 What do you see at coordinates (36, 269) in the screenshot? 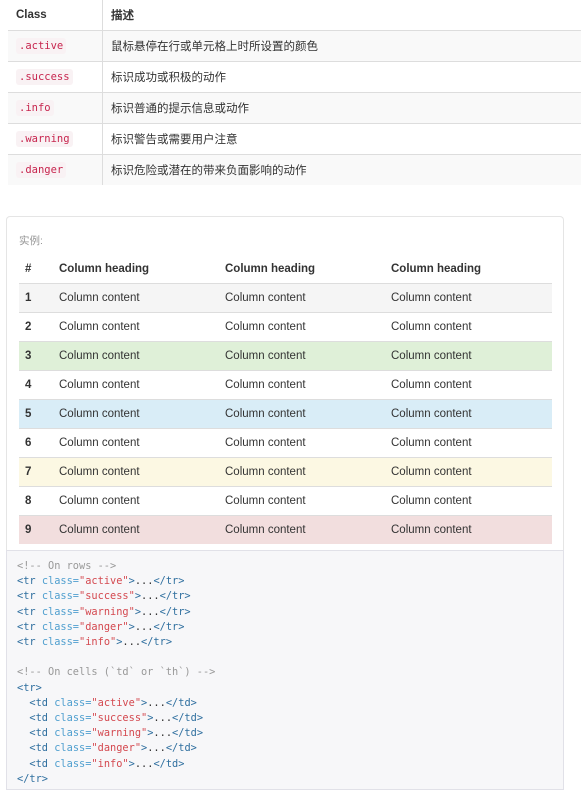
I see `header-number: #` at bounding box center [36, 269].